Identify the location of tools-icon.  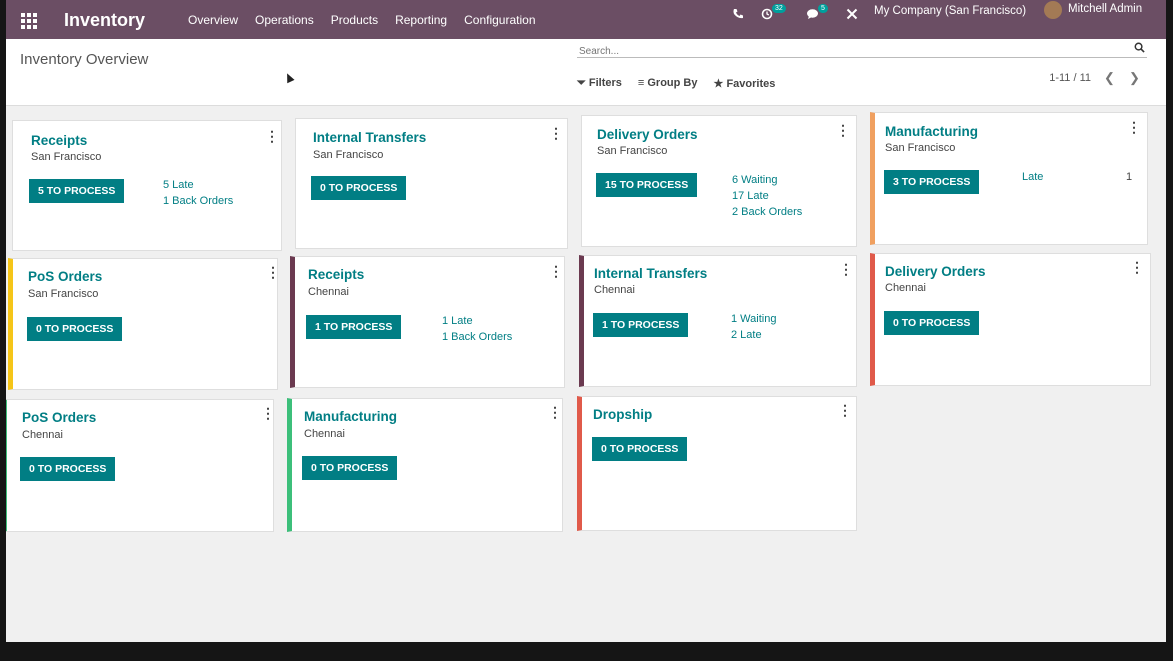
(852, 14).